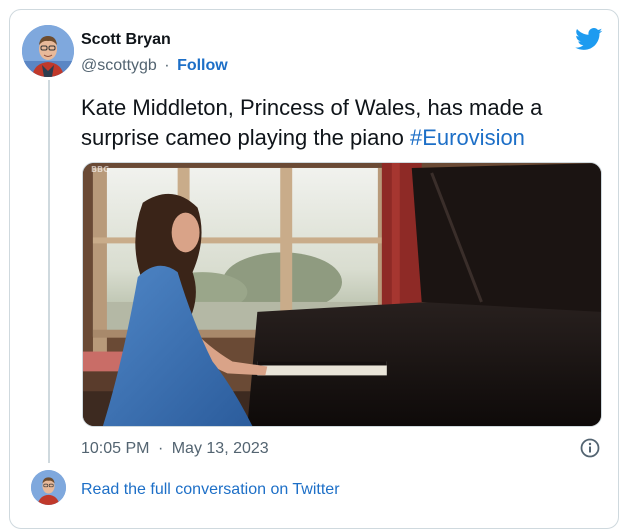 The width and height of the screenshot is (625, 529). I want to click on avatar-image, so click(48, 51).